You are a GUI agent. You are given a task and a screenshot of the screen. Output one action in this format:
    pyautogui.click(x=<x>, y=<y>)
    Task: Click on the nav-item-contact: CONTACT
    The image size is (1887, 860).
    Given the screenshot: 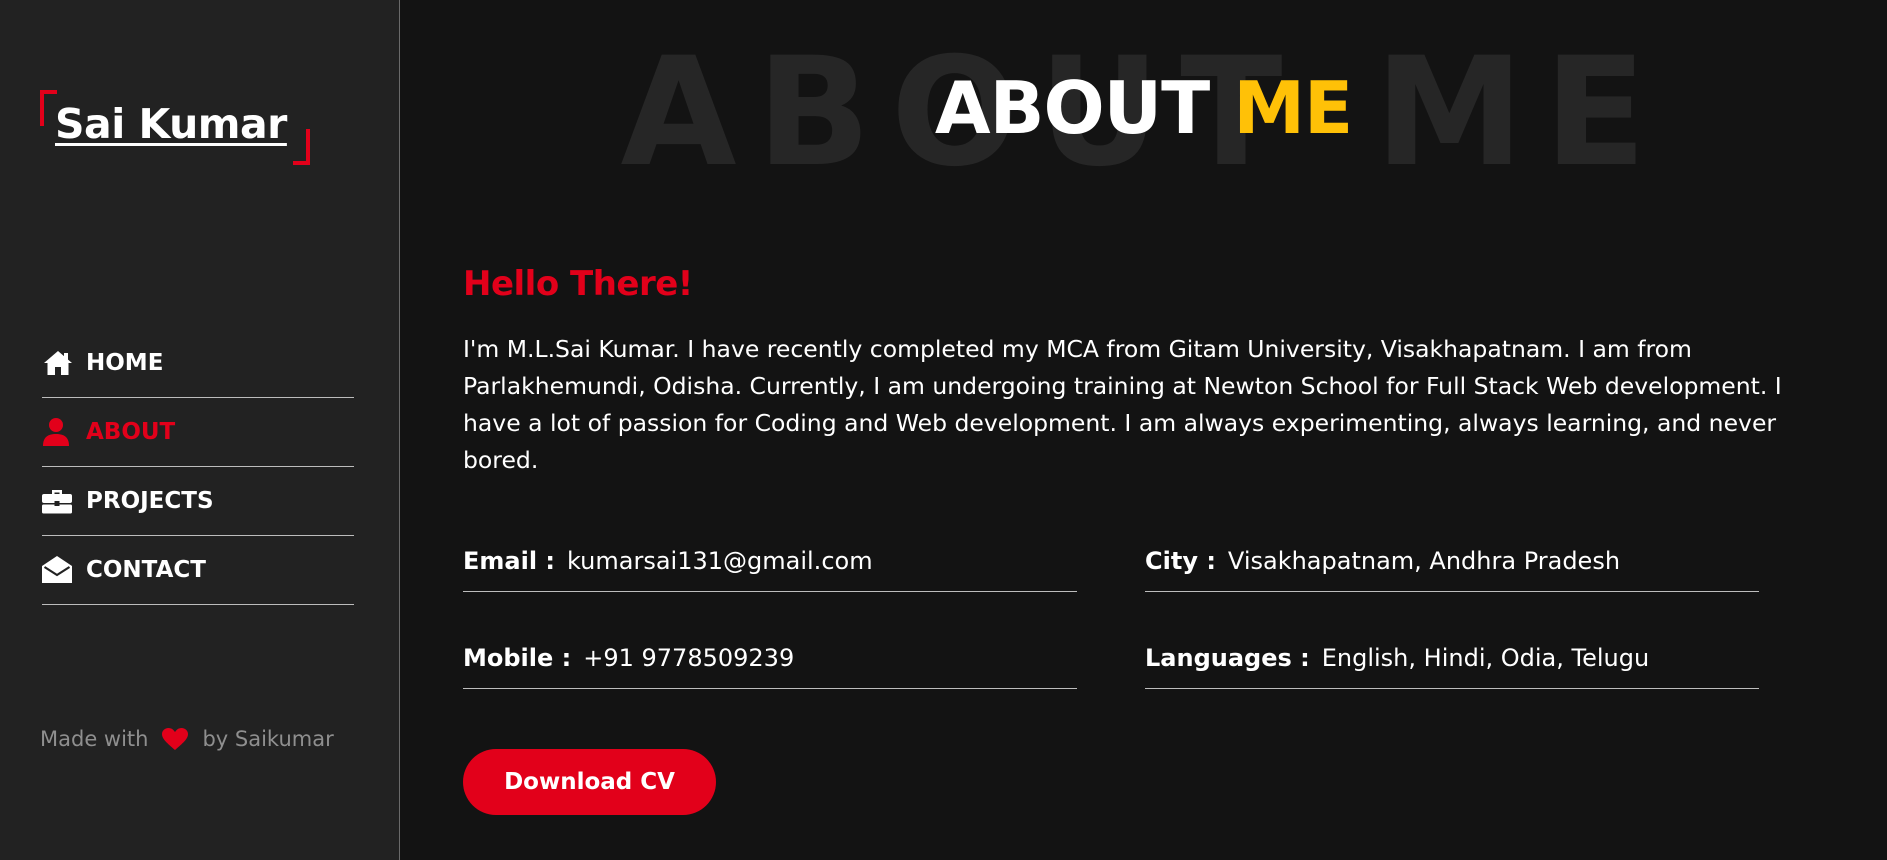 What is the action you would take?
    pyautogui.click(x=198, y=570)
    